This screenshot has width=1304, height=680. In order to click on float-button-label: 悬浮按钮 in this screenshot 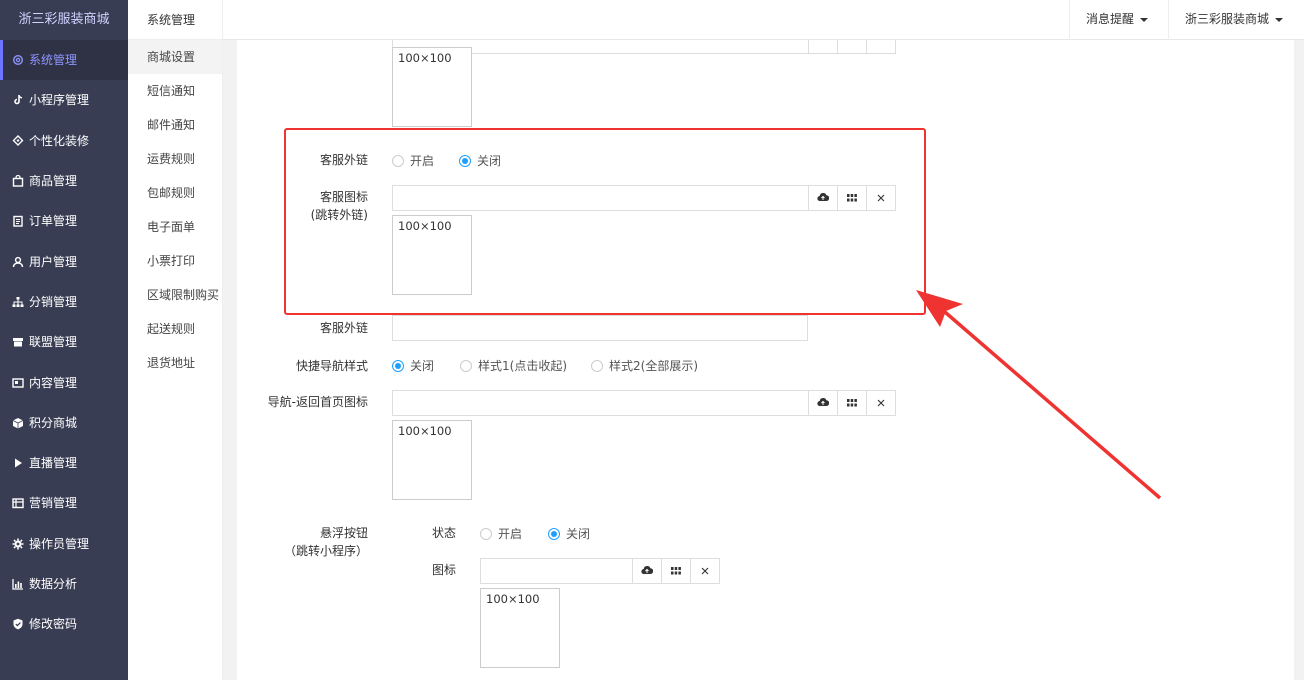, I will do `click(343, 533)`.